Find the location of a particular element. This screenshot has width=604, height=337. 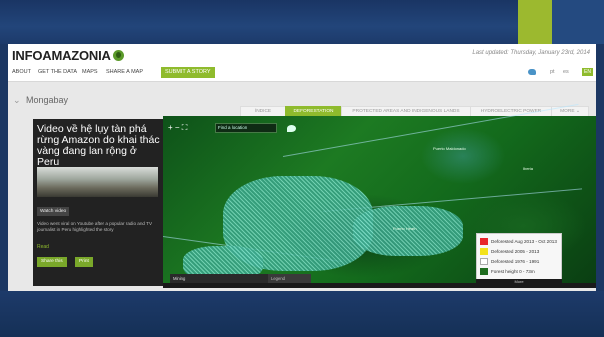

map-city-label: Puerto Heath is located at coordinates (405, 228).